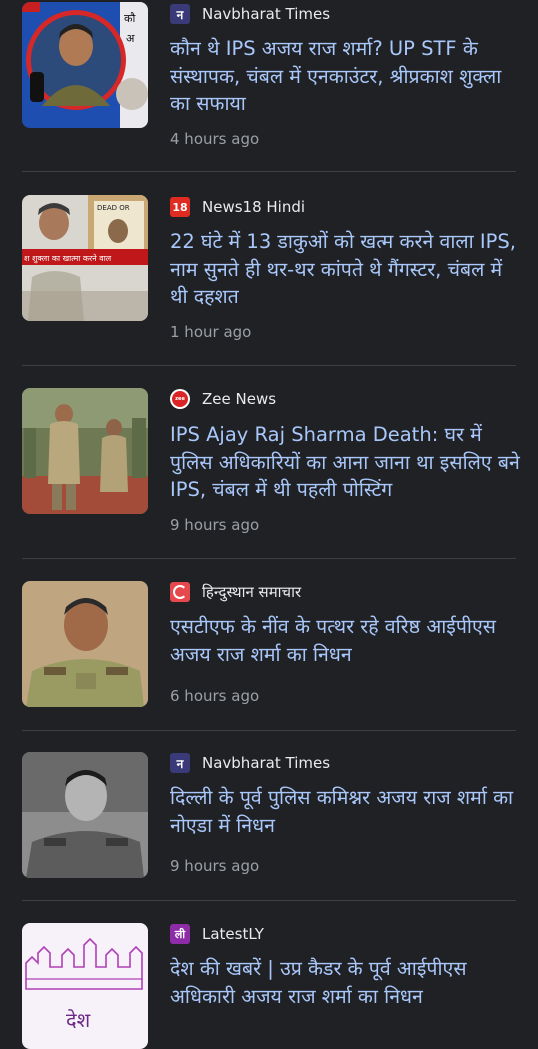 This screenshot has width=538, height=1049. I want to click on news-thumbnail: देश, so click(85, 986).